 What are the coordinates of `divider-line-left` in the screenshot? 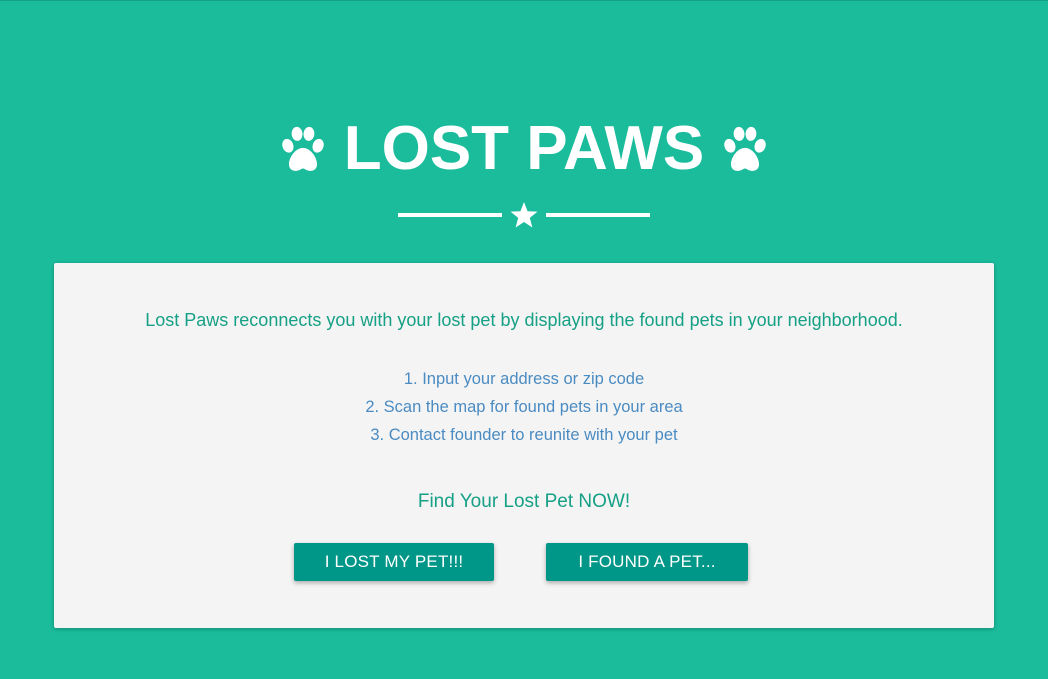 It's located at (450, 215).